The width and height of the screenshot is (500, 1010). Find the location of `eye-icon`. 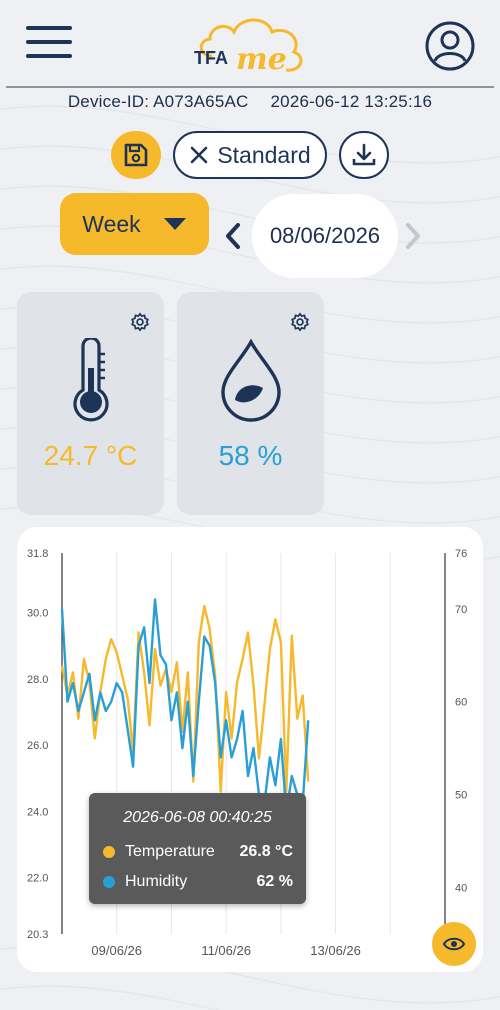

eye-icon is located at coordinates (454, 944).